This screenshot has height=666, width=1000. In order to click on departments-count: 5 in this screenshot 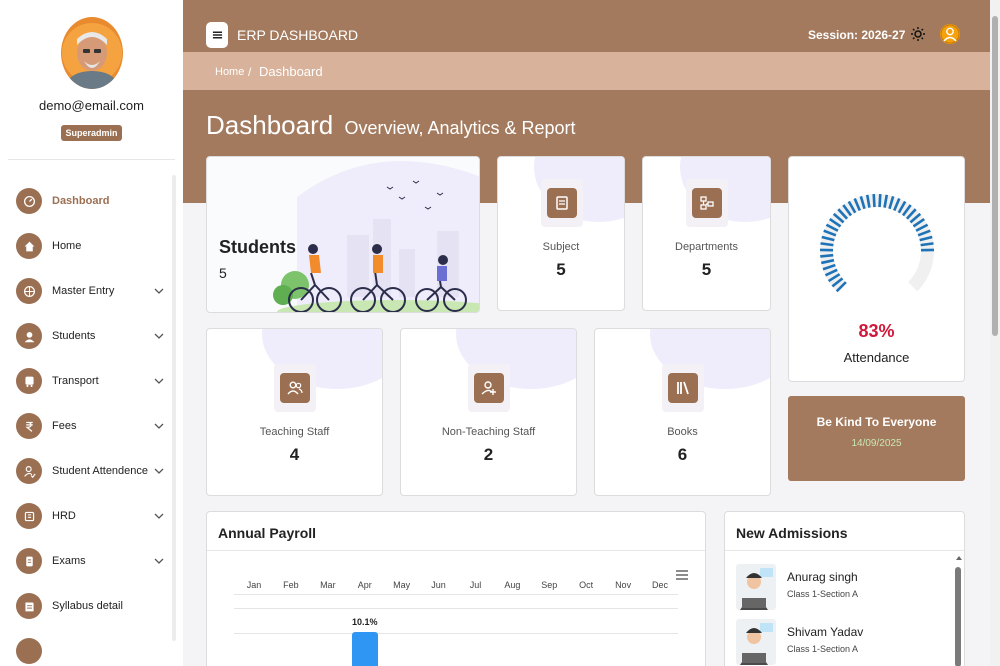, I will do `click(706, 269)`.